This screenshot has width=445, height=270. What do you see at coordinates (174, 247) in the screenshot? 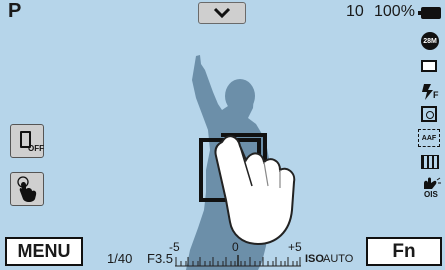
I see `ev-scale-min: -5` at bounding box center [174, 247].